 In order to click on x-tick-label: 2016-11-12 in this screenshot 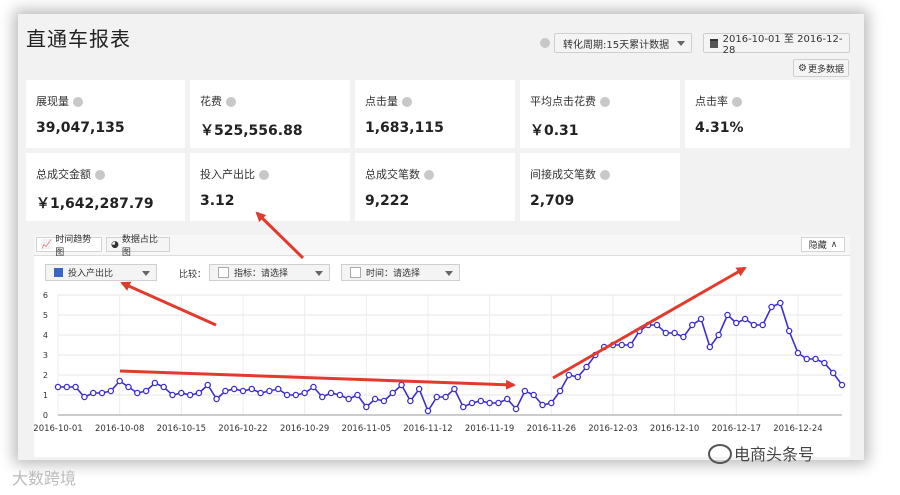, I will do `click(427, 429)`.